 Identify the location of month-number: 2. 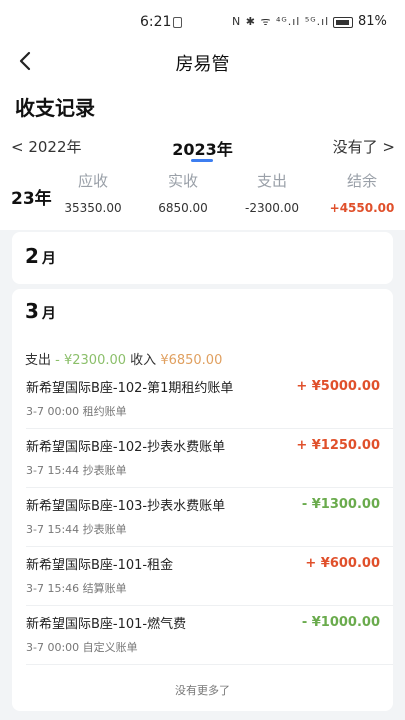
(32, 256).